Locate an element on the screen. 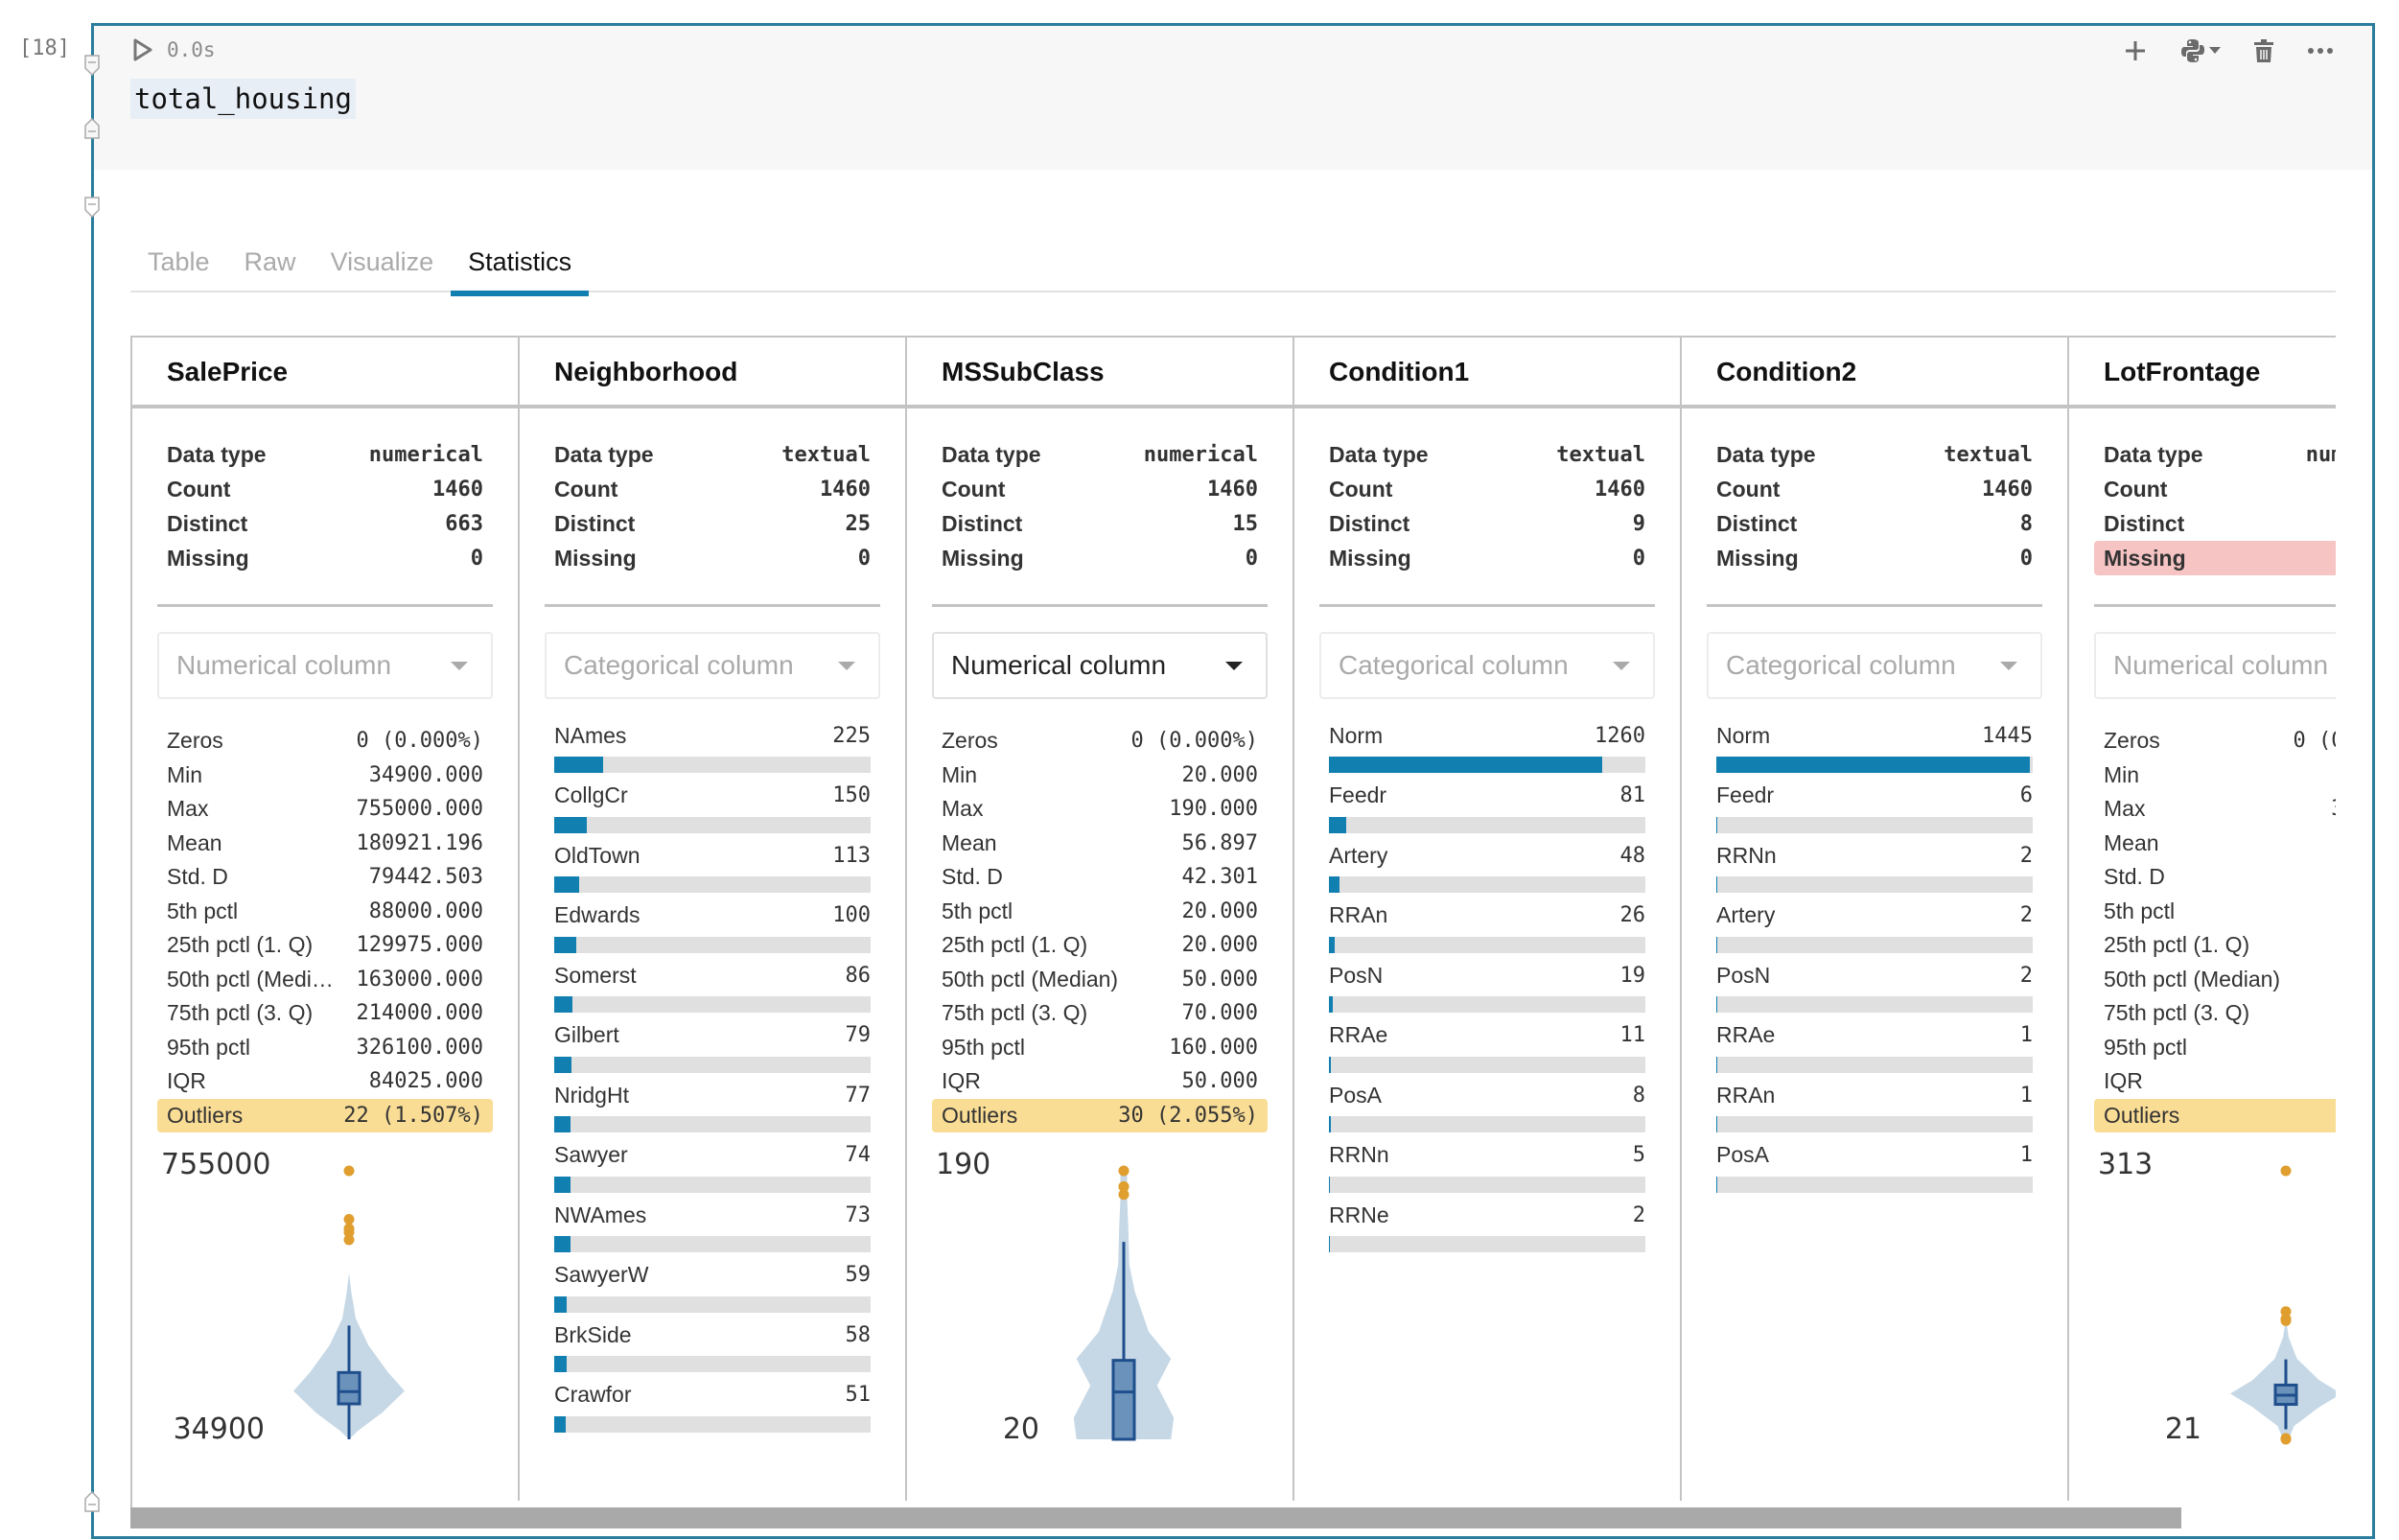 This screenshot has width=2399, height=1540. stat-row: Max 755000.000 is located at coordinates (325, 809).